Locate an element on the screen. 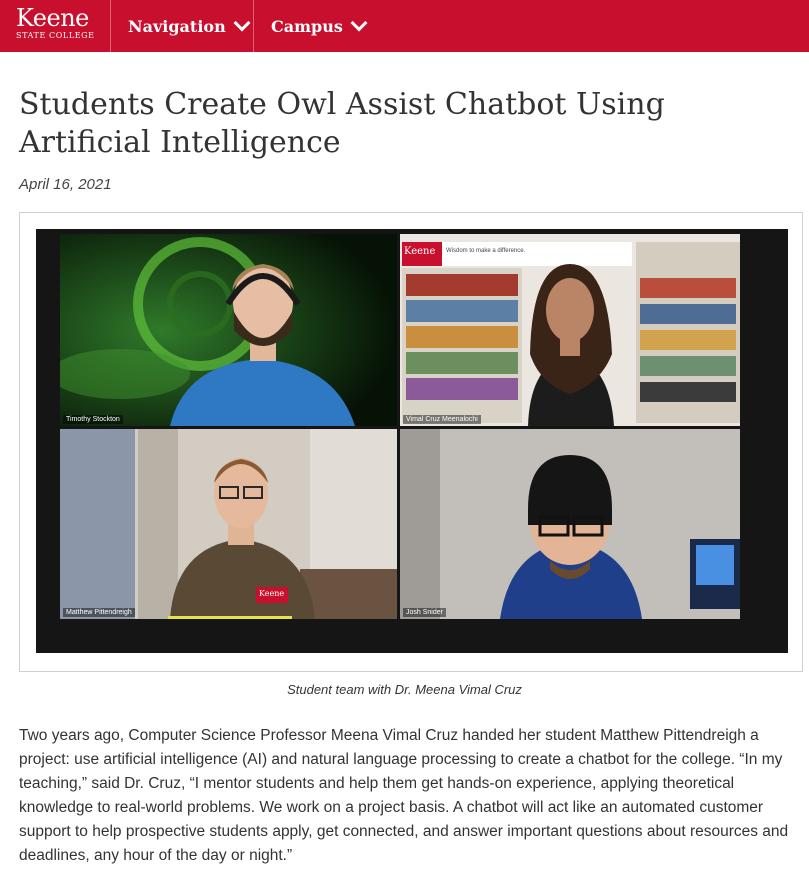 The height and width of the screenshot is (887, 809). campus-menu-label: Campus is located at coordinates (307, 26).